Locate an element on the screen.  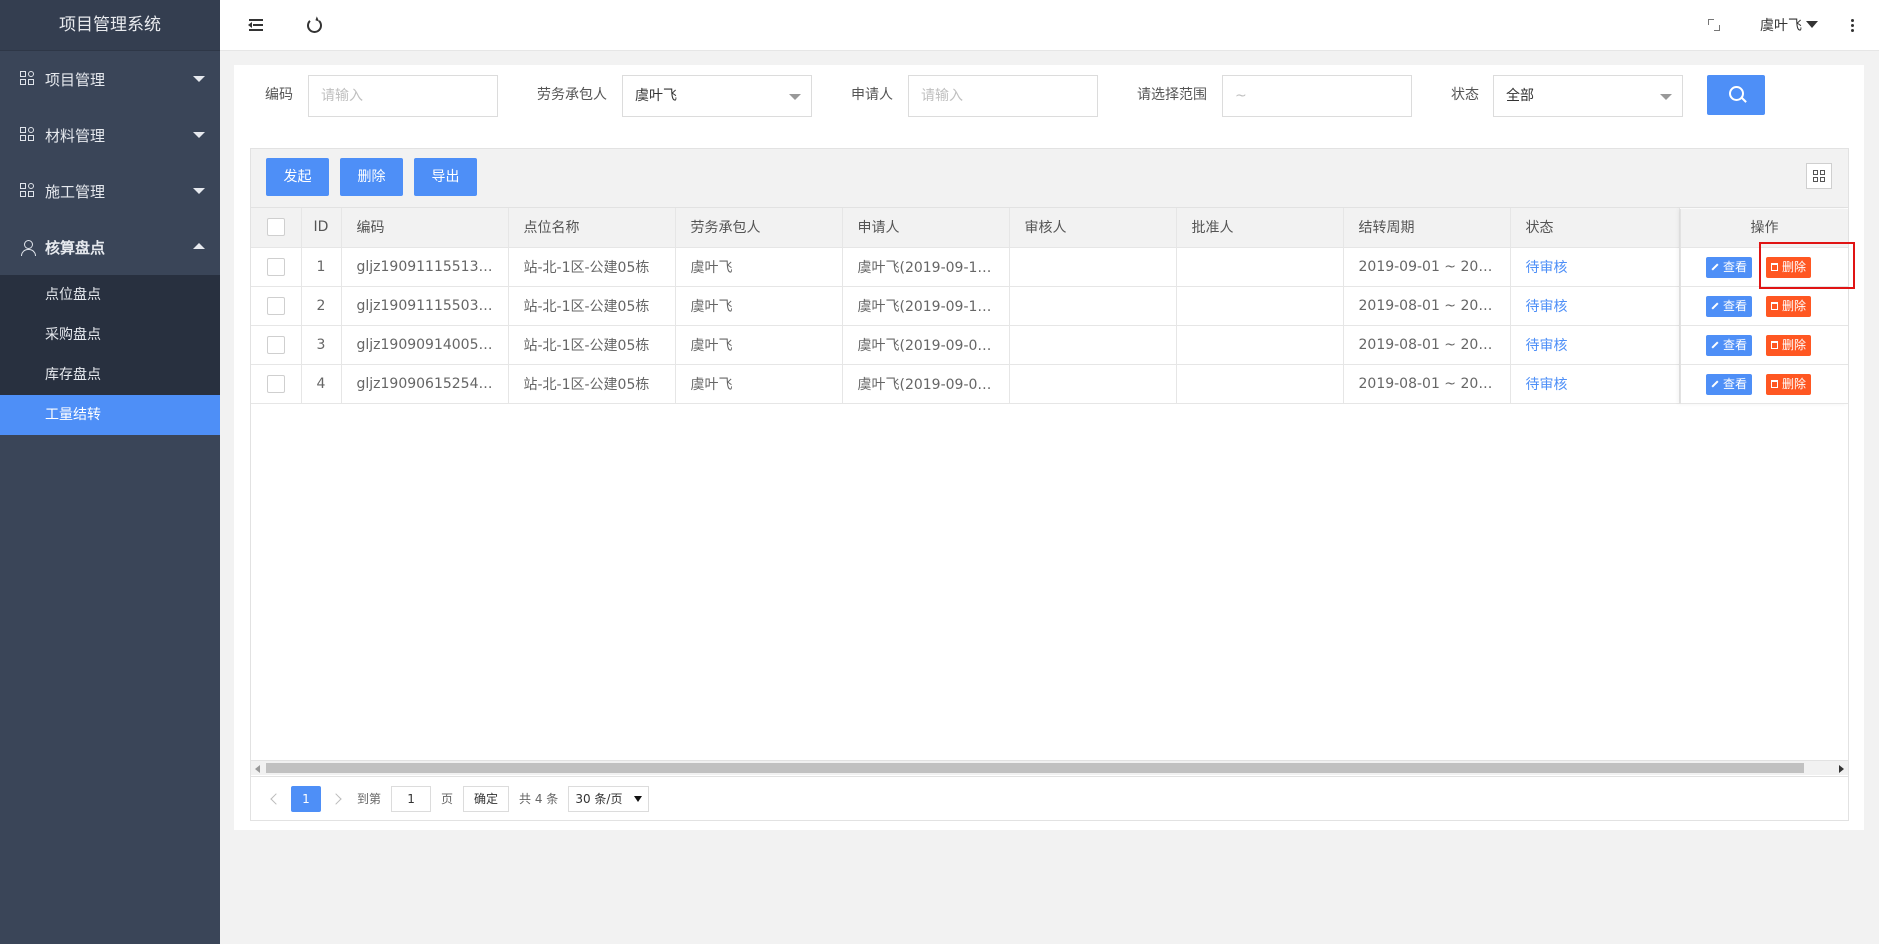
prev-page-icon is located at coordinates (274, 799).